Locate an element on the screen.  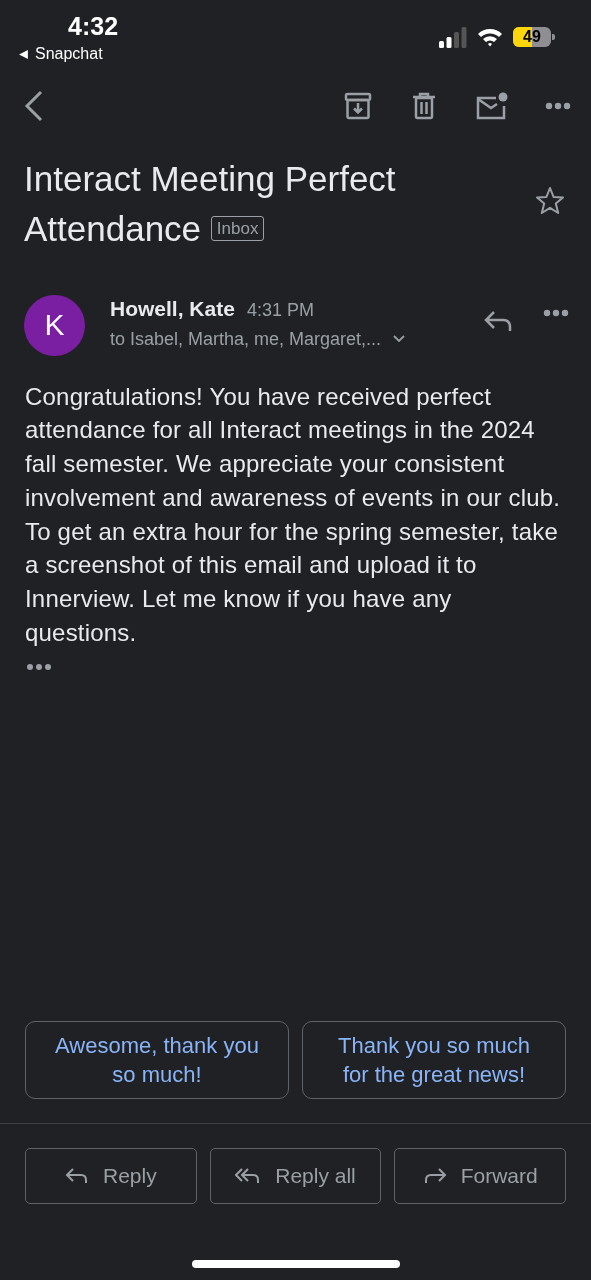
reply-button: Reply is located at coordinates (111, 1176).